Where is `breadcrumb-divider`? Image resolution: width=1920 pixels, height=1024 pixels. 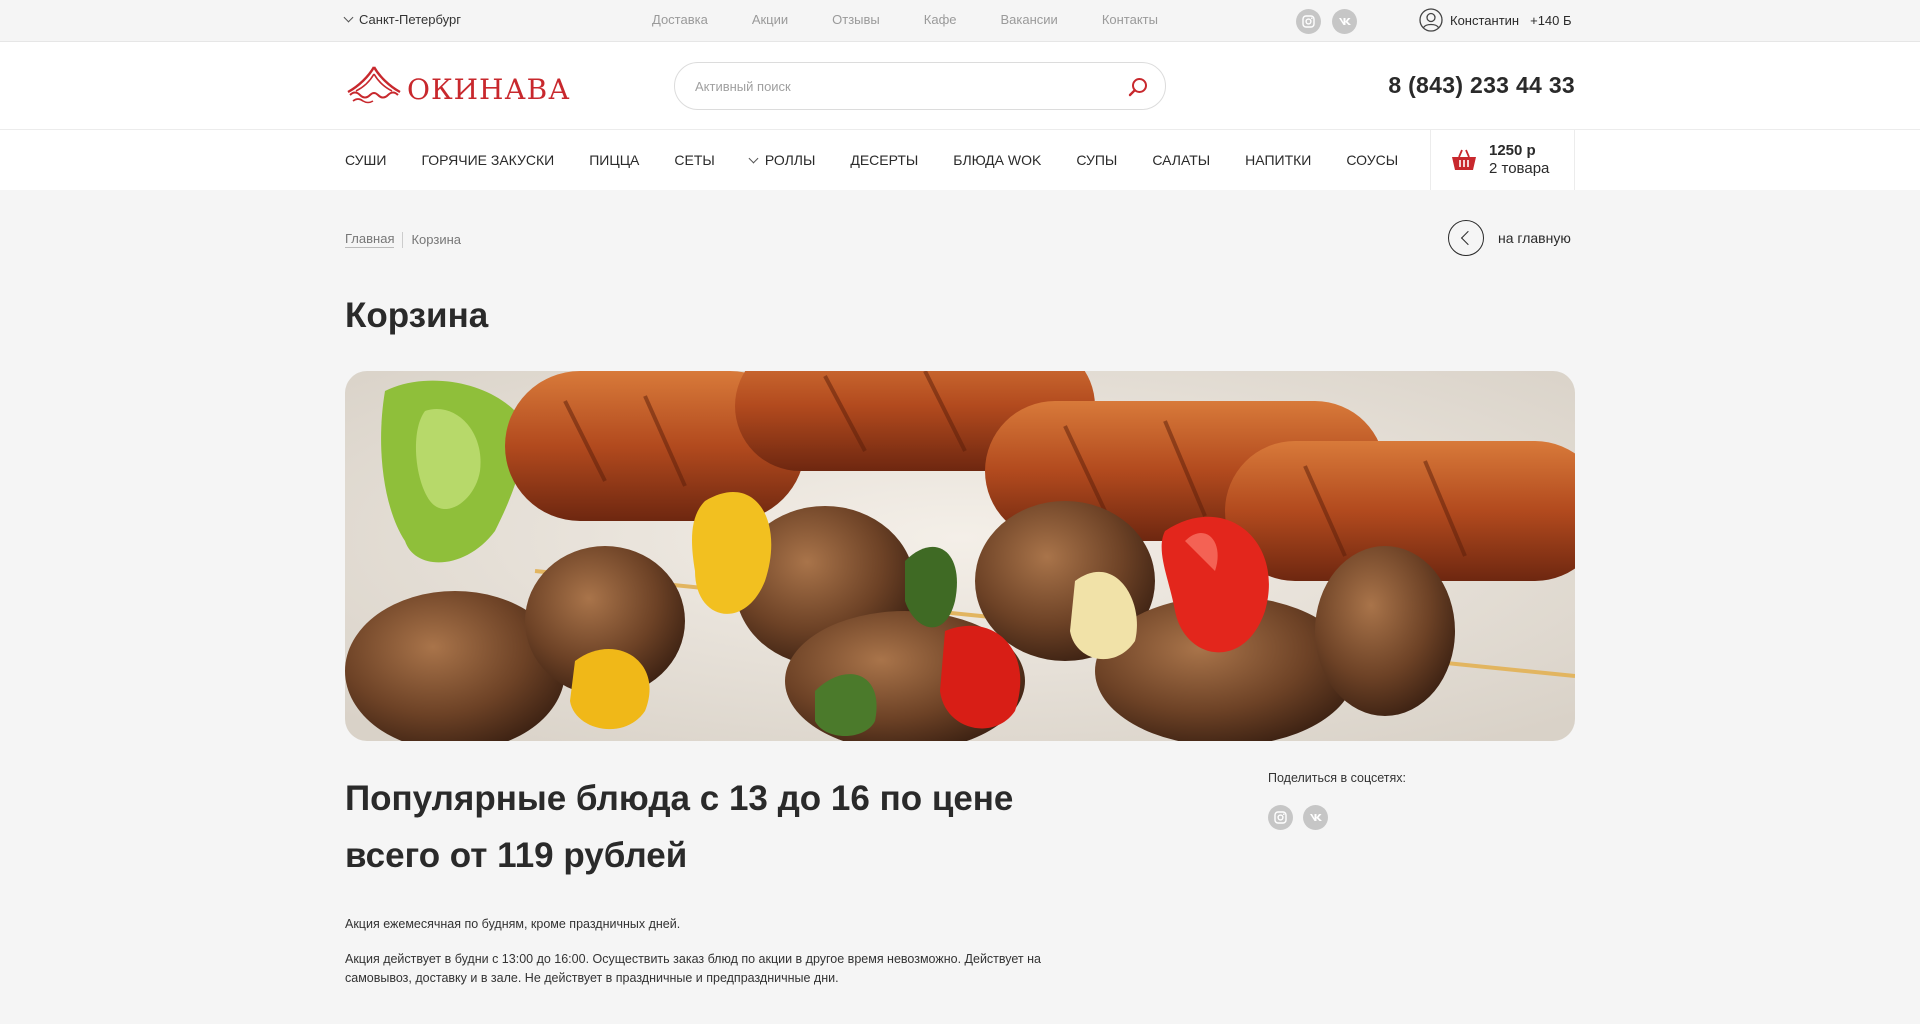 breadcrumb-divider is located at coordinates (403, 239).